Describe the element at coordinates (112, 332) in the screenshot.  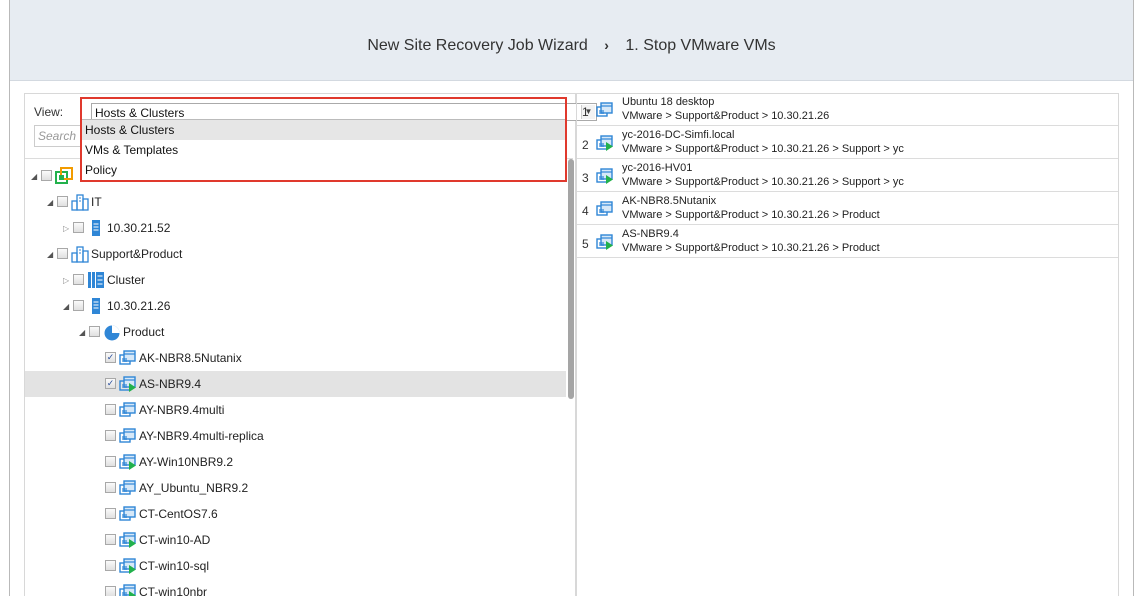
I see `resource-pool-icon` at that location.